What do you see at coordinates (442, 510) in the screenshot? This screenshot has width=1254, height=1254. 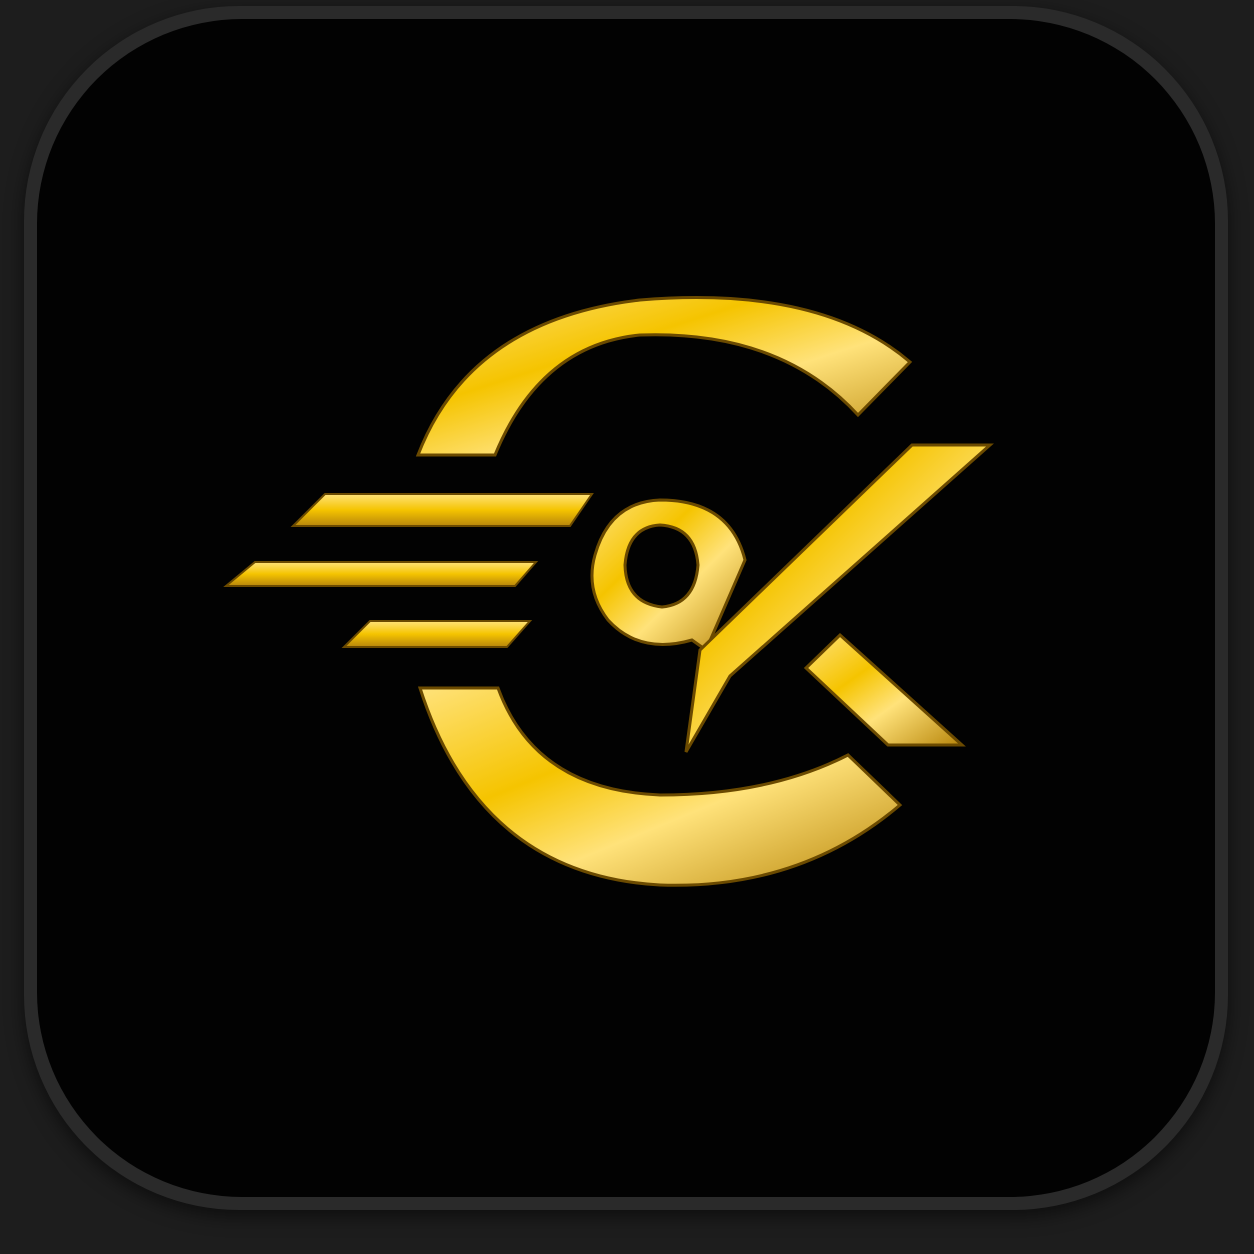 I see `speed-line-top-shape` at bounding box center [442, 510].